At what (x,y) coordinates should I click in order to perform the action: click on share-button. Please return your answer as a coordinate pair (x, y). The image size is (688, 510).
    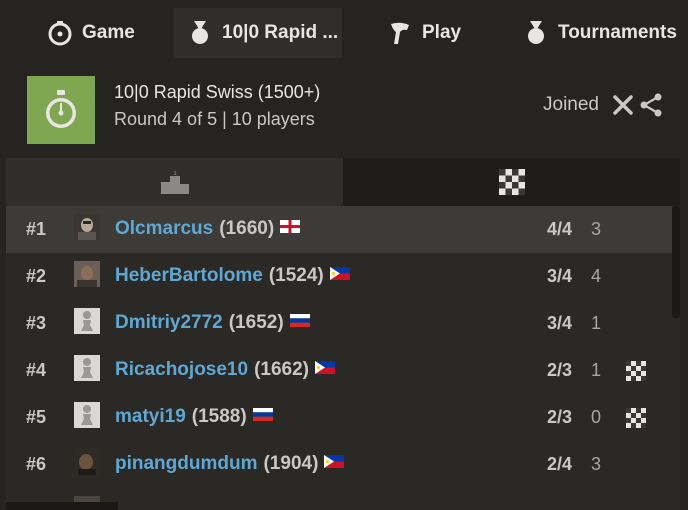
    Looking at the image, I should click on (651, 105).